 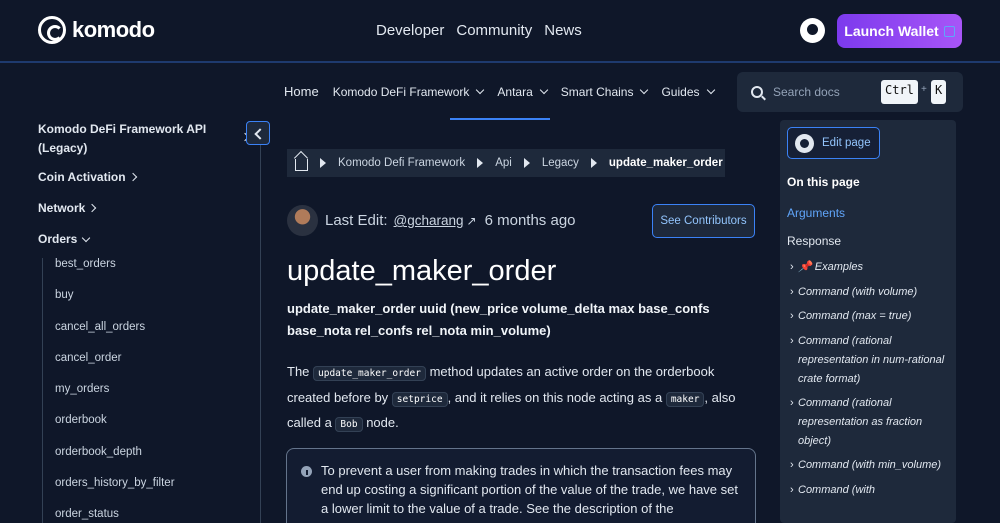 I want to click on sidebar-subitem: order_status, so click(x=152, y=515).